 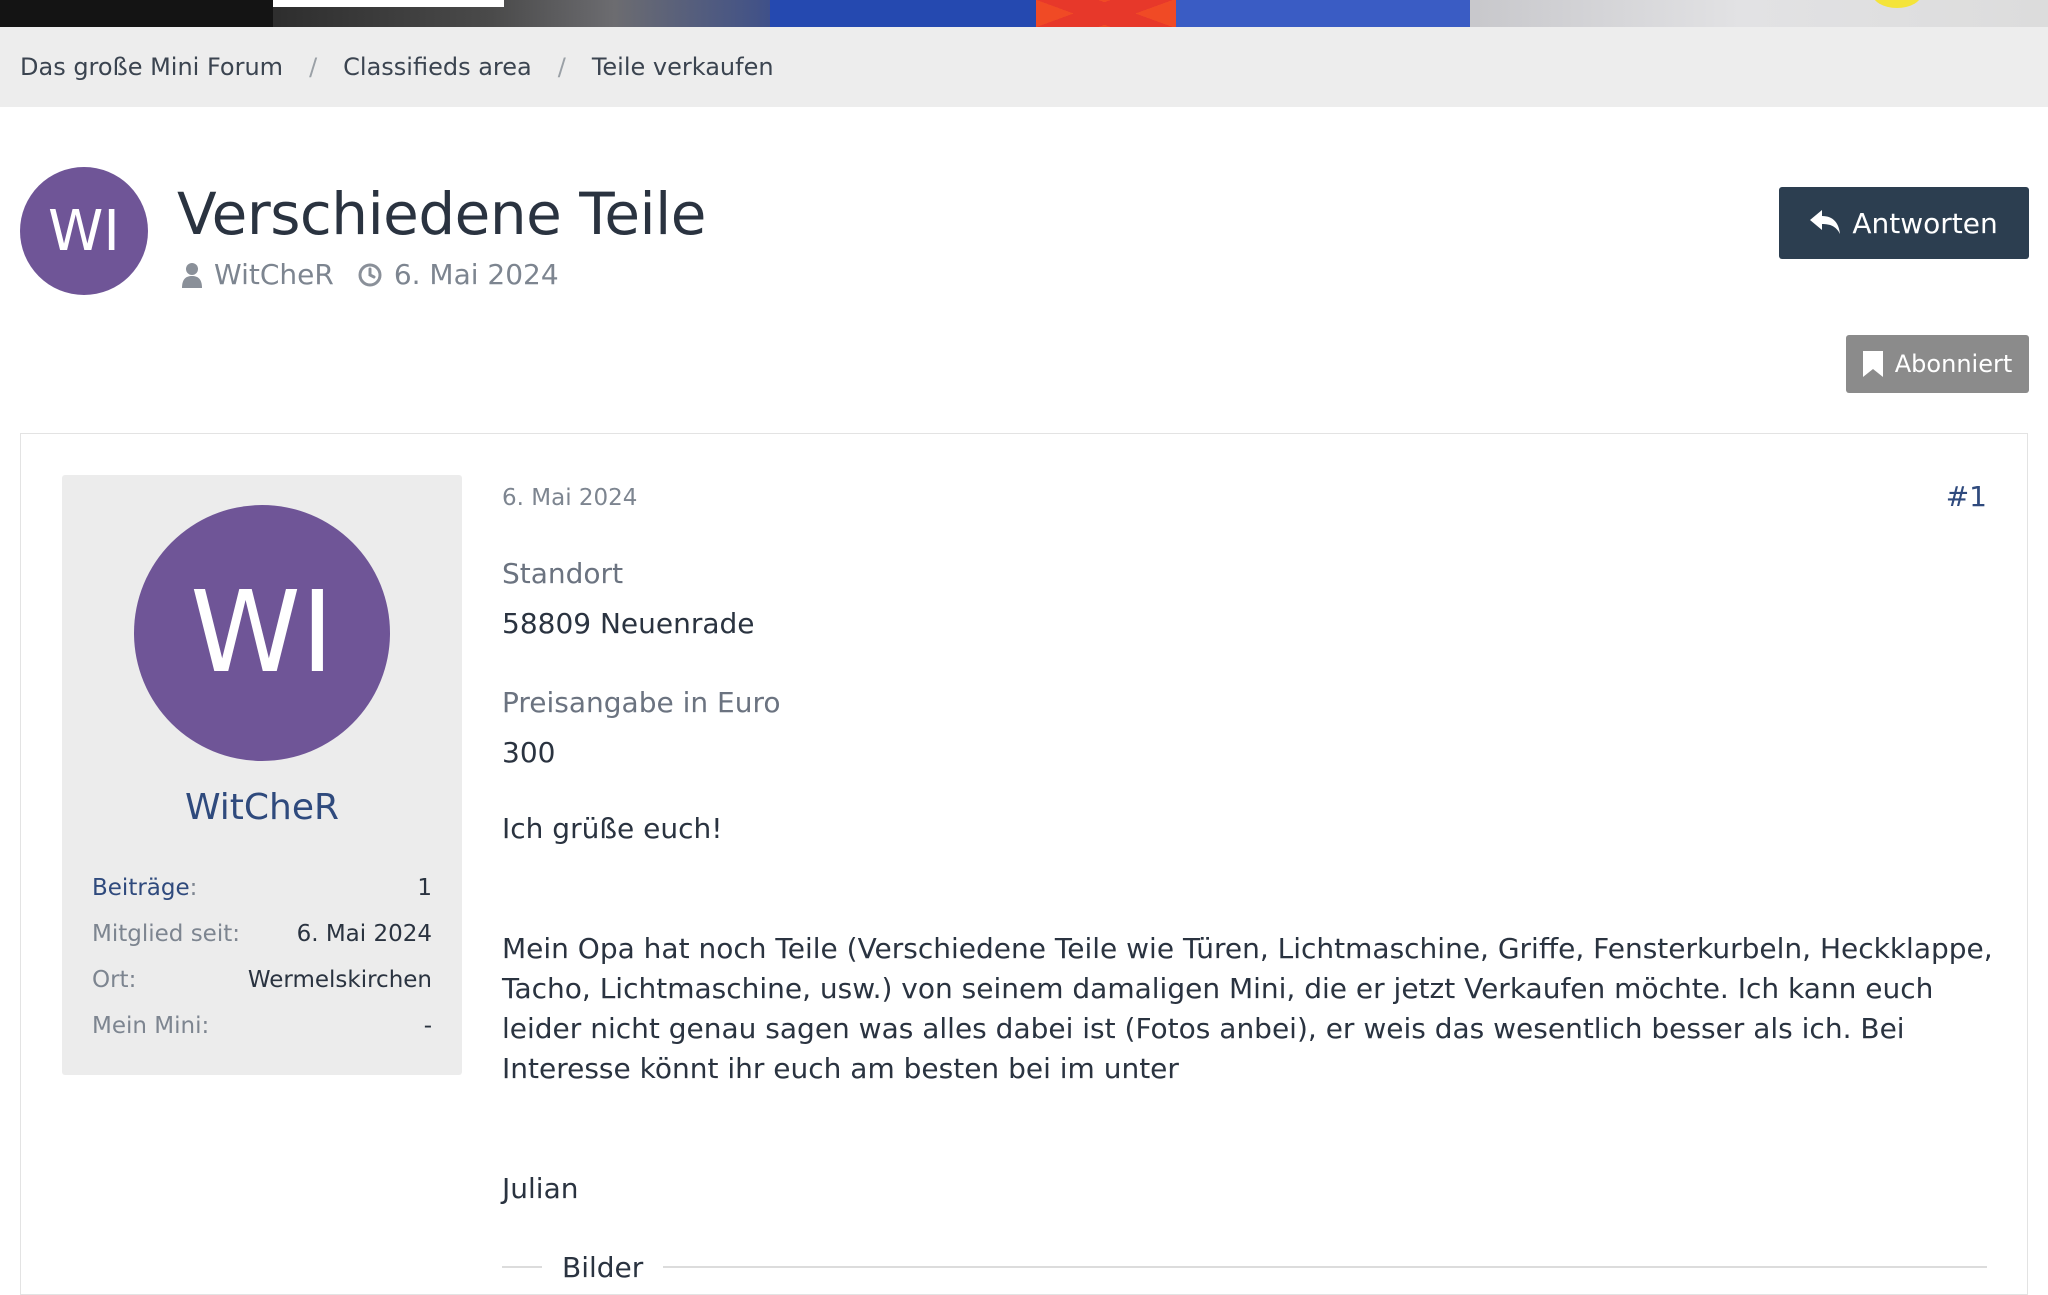 I want to click on thread-author: WitCheR, so click(x=258, y=274).